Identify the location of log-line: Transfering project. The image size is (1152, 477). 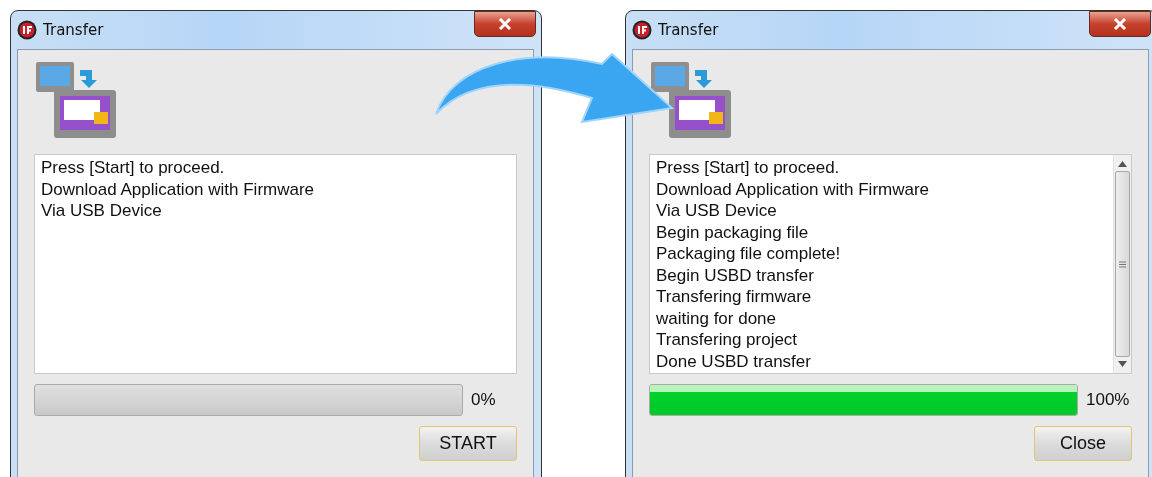
(727, 340).